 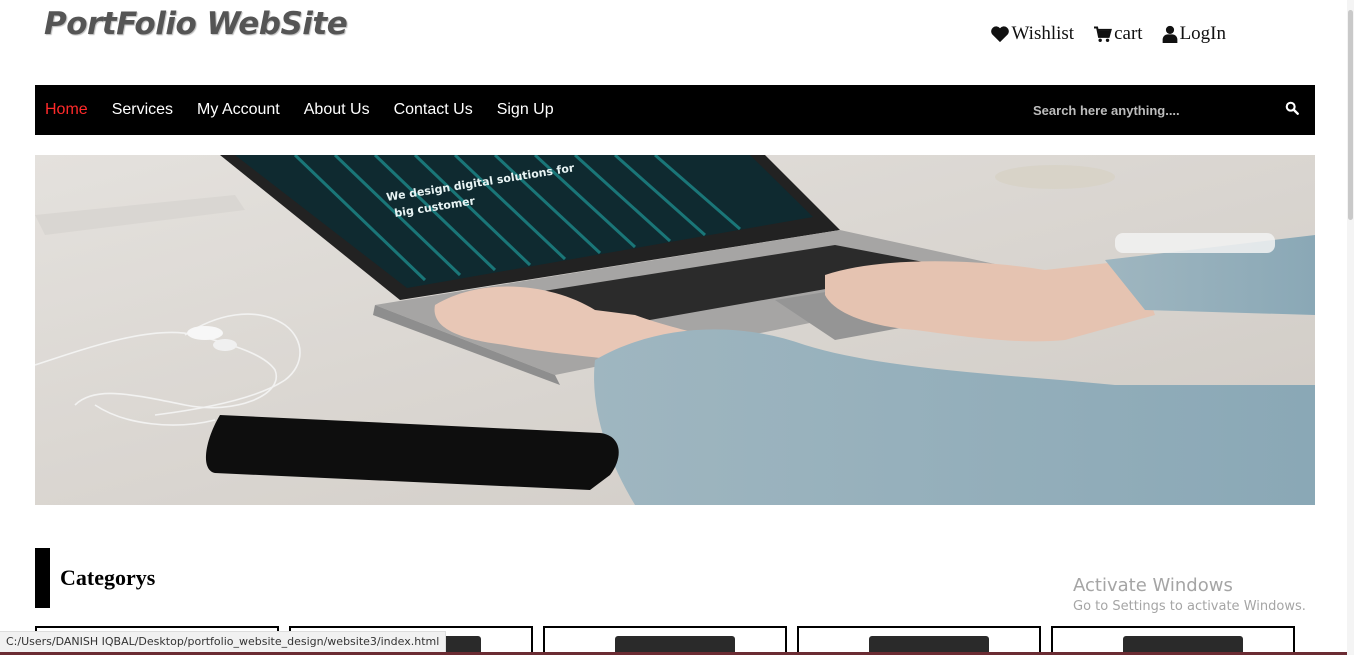 I want to click on cart-icon, so click(x=1103, y=34).